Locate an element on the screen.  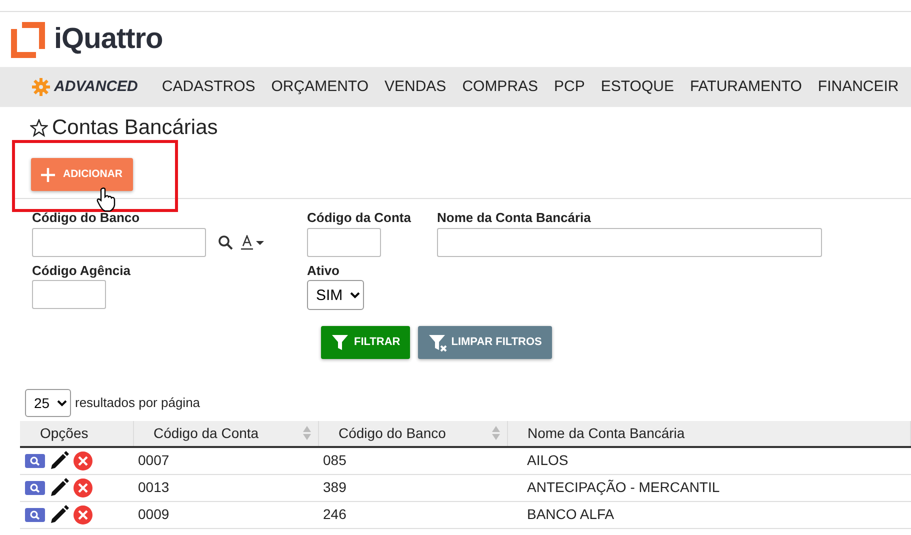
table-cell: BANCO ALFA is located at coordinates (708, 514).